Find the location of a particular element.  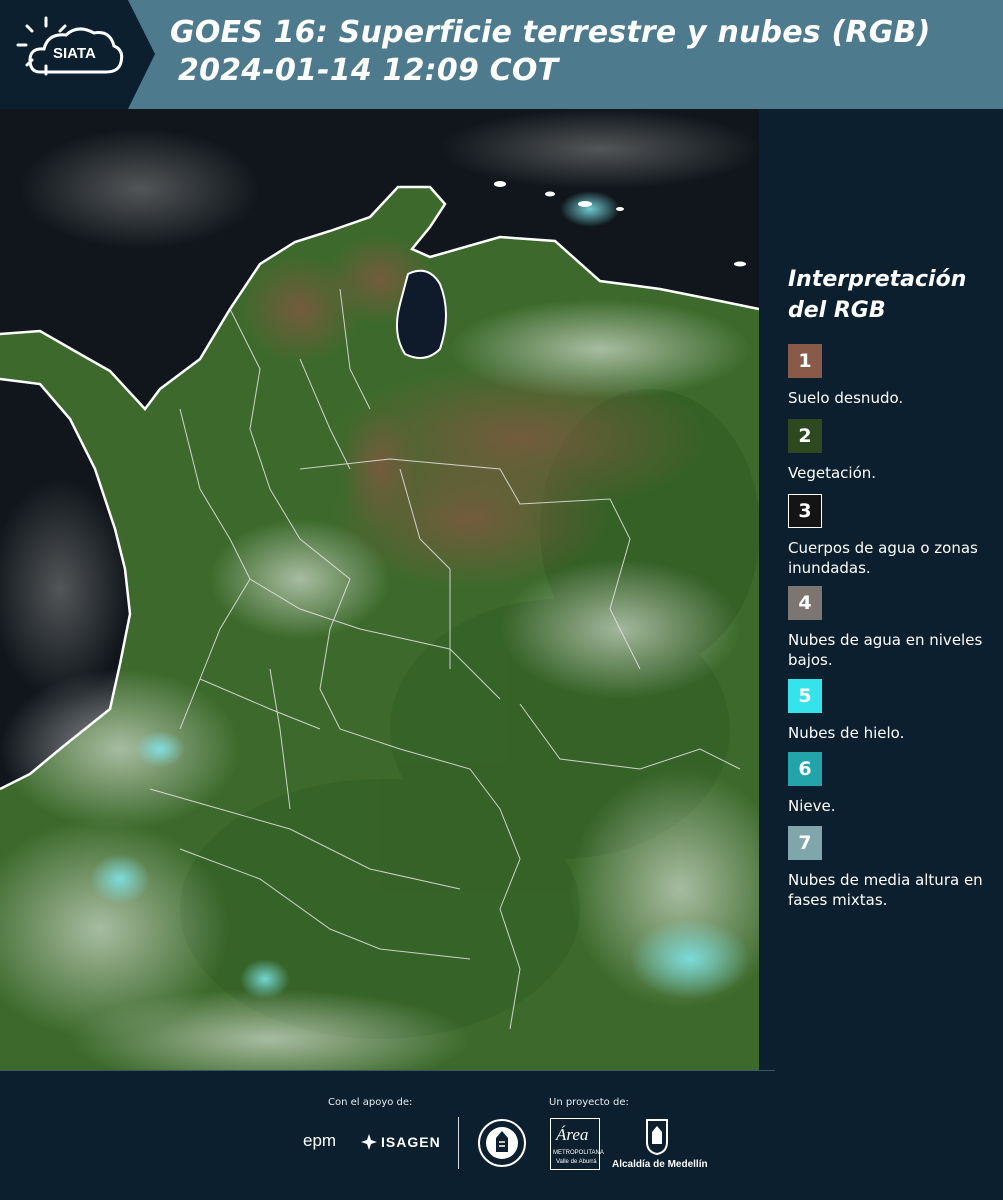

legend-label: Suelo desnudo. is located at coordinates (846, 398).